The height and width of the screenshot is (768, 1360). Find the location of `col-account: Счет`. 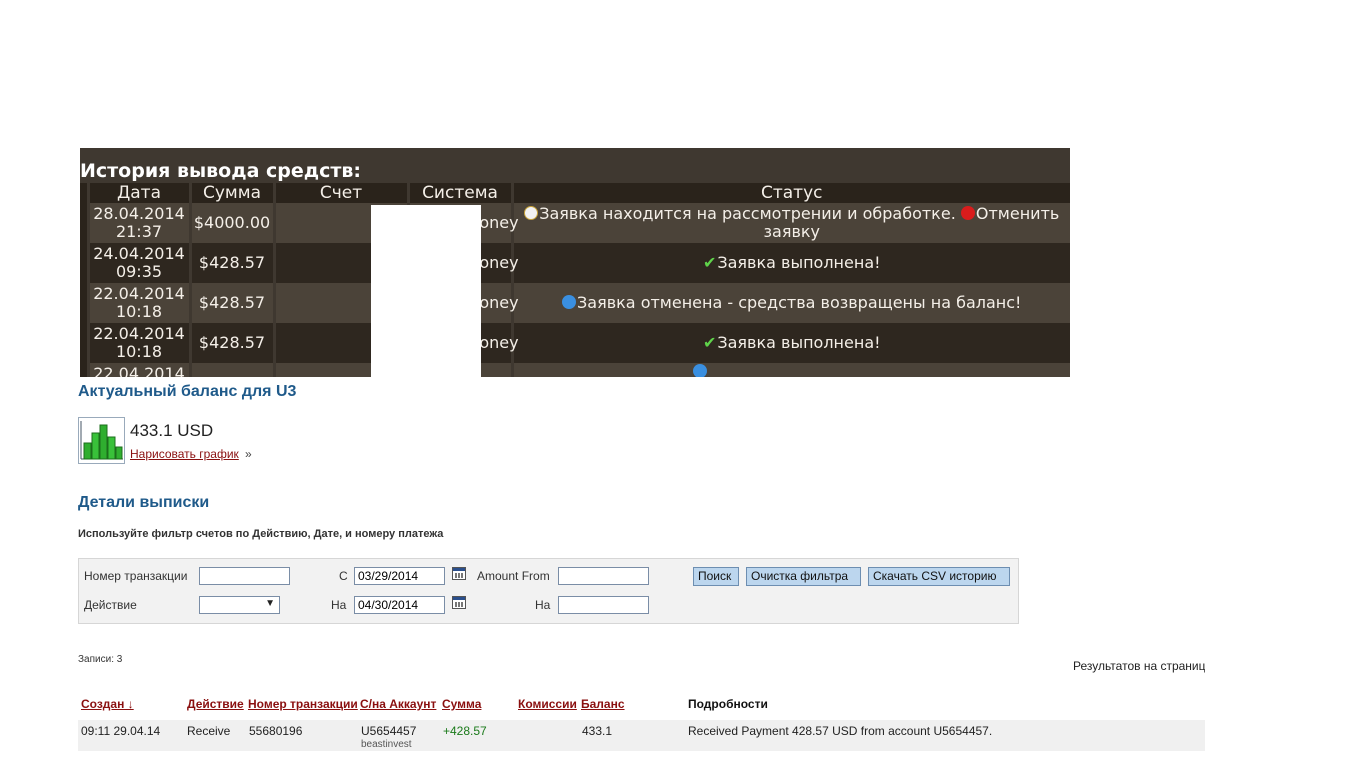

col-account: Счет is located at coordinates (340, 193).